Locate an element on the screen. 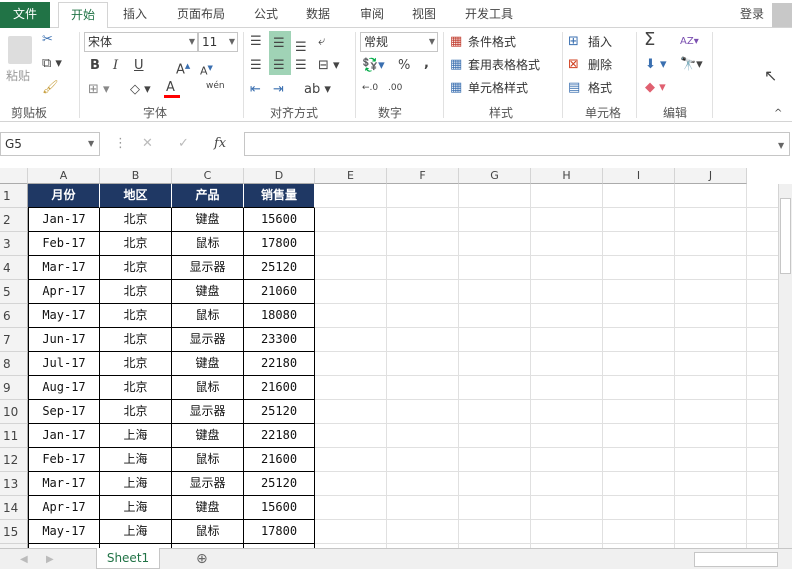 This screenshot has height=569, width=792. tab-insert: 插入 is located at coordinates (135, 15).